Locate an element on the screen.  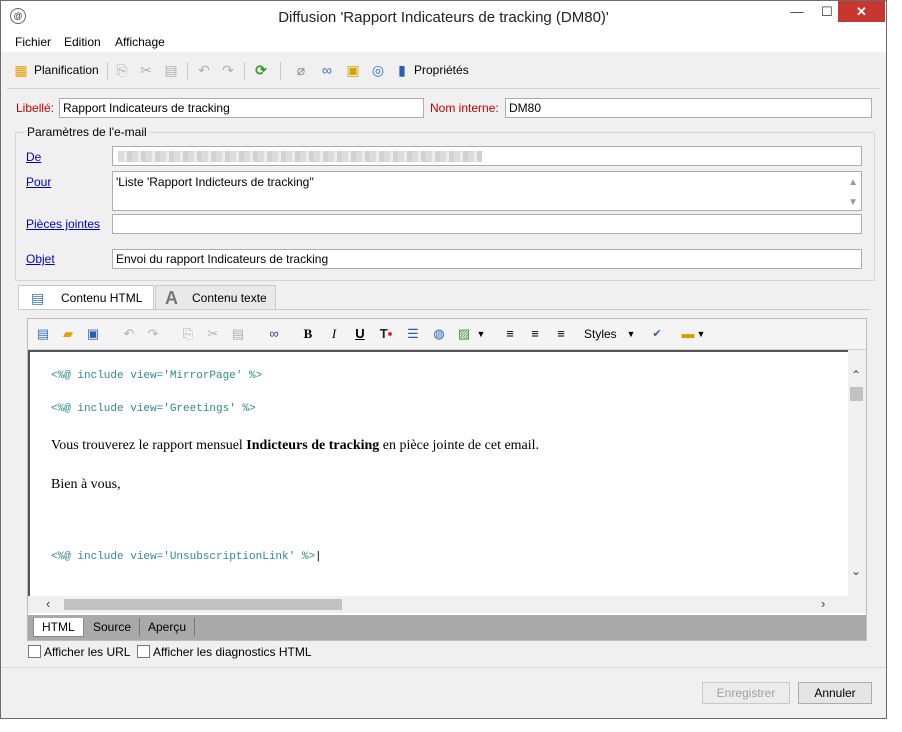
personalization-dropdown-icon: ▼ is located at coordinates (701, 334).